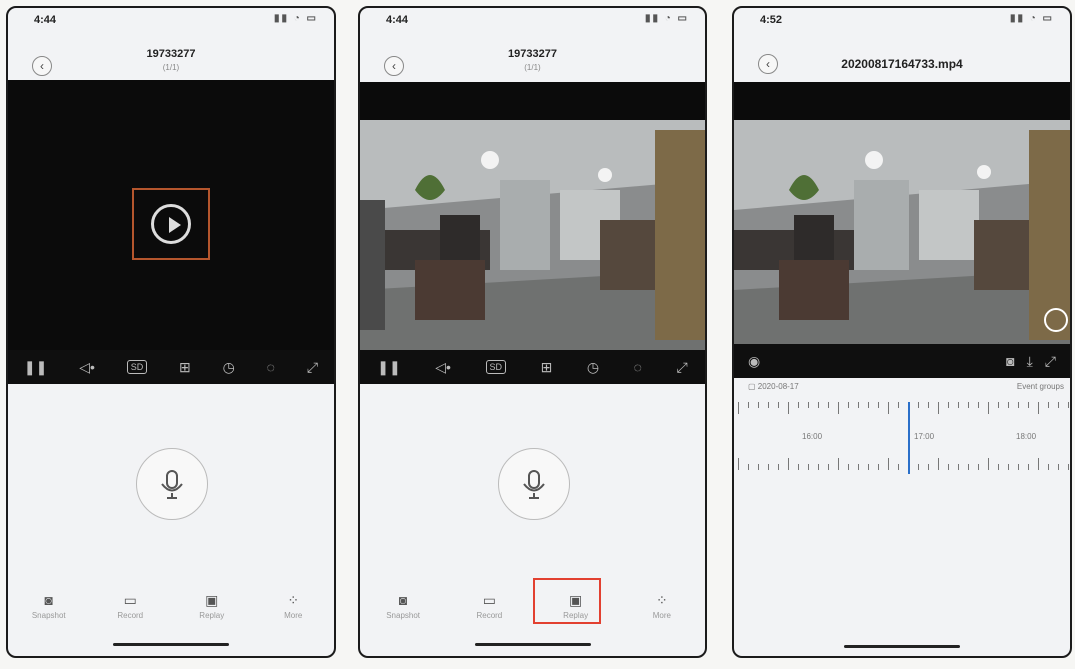 This screenshot has height=669, width=1075. What do you see at coordinates (902, 466) in the screenshot?
I see `timeline-bottom-ticks` at bounding box center [902, 466].